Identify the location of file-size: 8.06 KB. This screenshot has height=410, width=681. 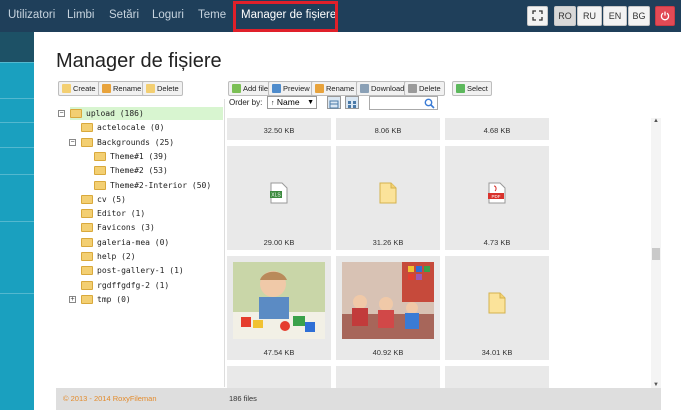
(388, 130).